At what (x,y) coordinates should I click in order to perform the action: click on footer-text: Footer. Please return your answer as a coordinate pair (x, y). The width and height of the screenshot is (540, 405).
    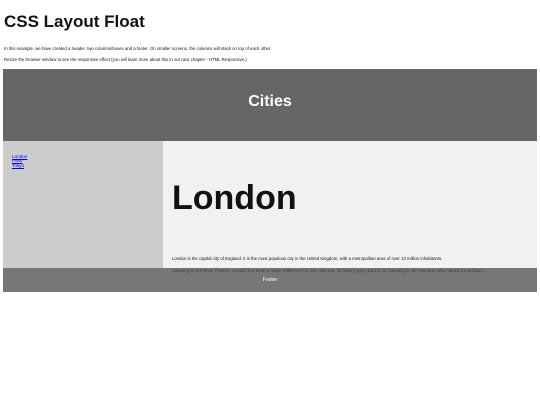
    Looking at the image, I should click on (270, 280).